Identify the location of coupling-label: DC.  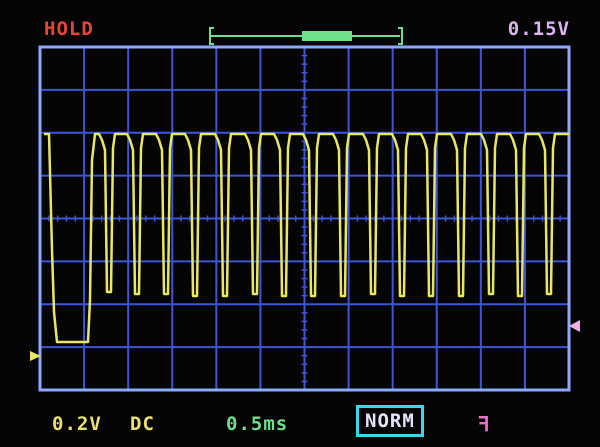
(142, 424).